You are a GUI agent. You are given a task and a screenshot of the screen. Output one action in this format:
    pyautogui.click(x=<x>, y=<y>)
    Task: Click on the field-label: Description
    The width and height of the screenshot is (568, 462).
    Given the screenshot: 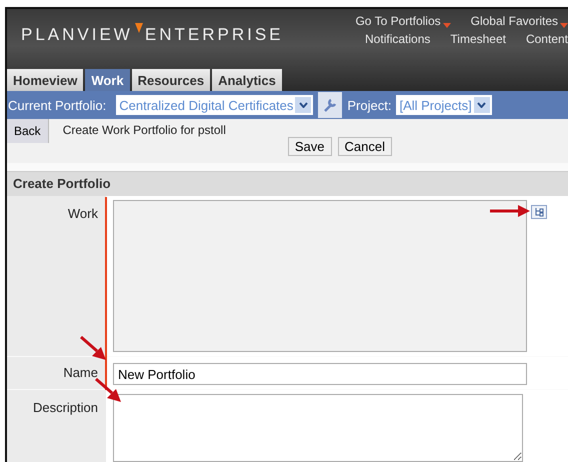 What is the action you would take?
    pyautogui.click(x=65, y=407)
    